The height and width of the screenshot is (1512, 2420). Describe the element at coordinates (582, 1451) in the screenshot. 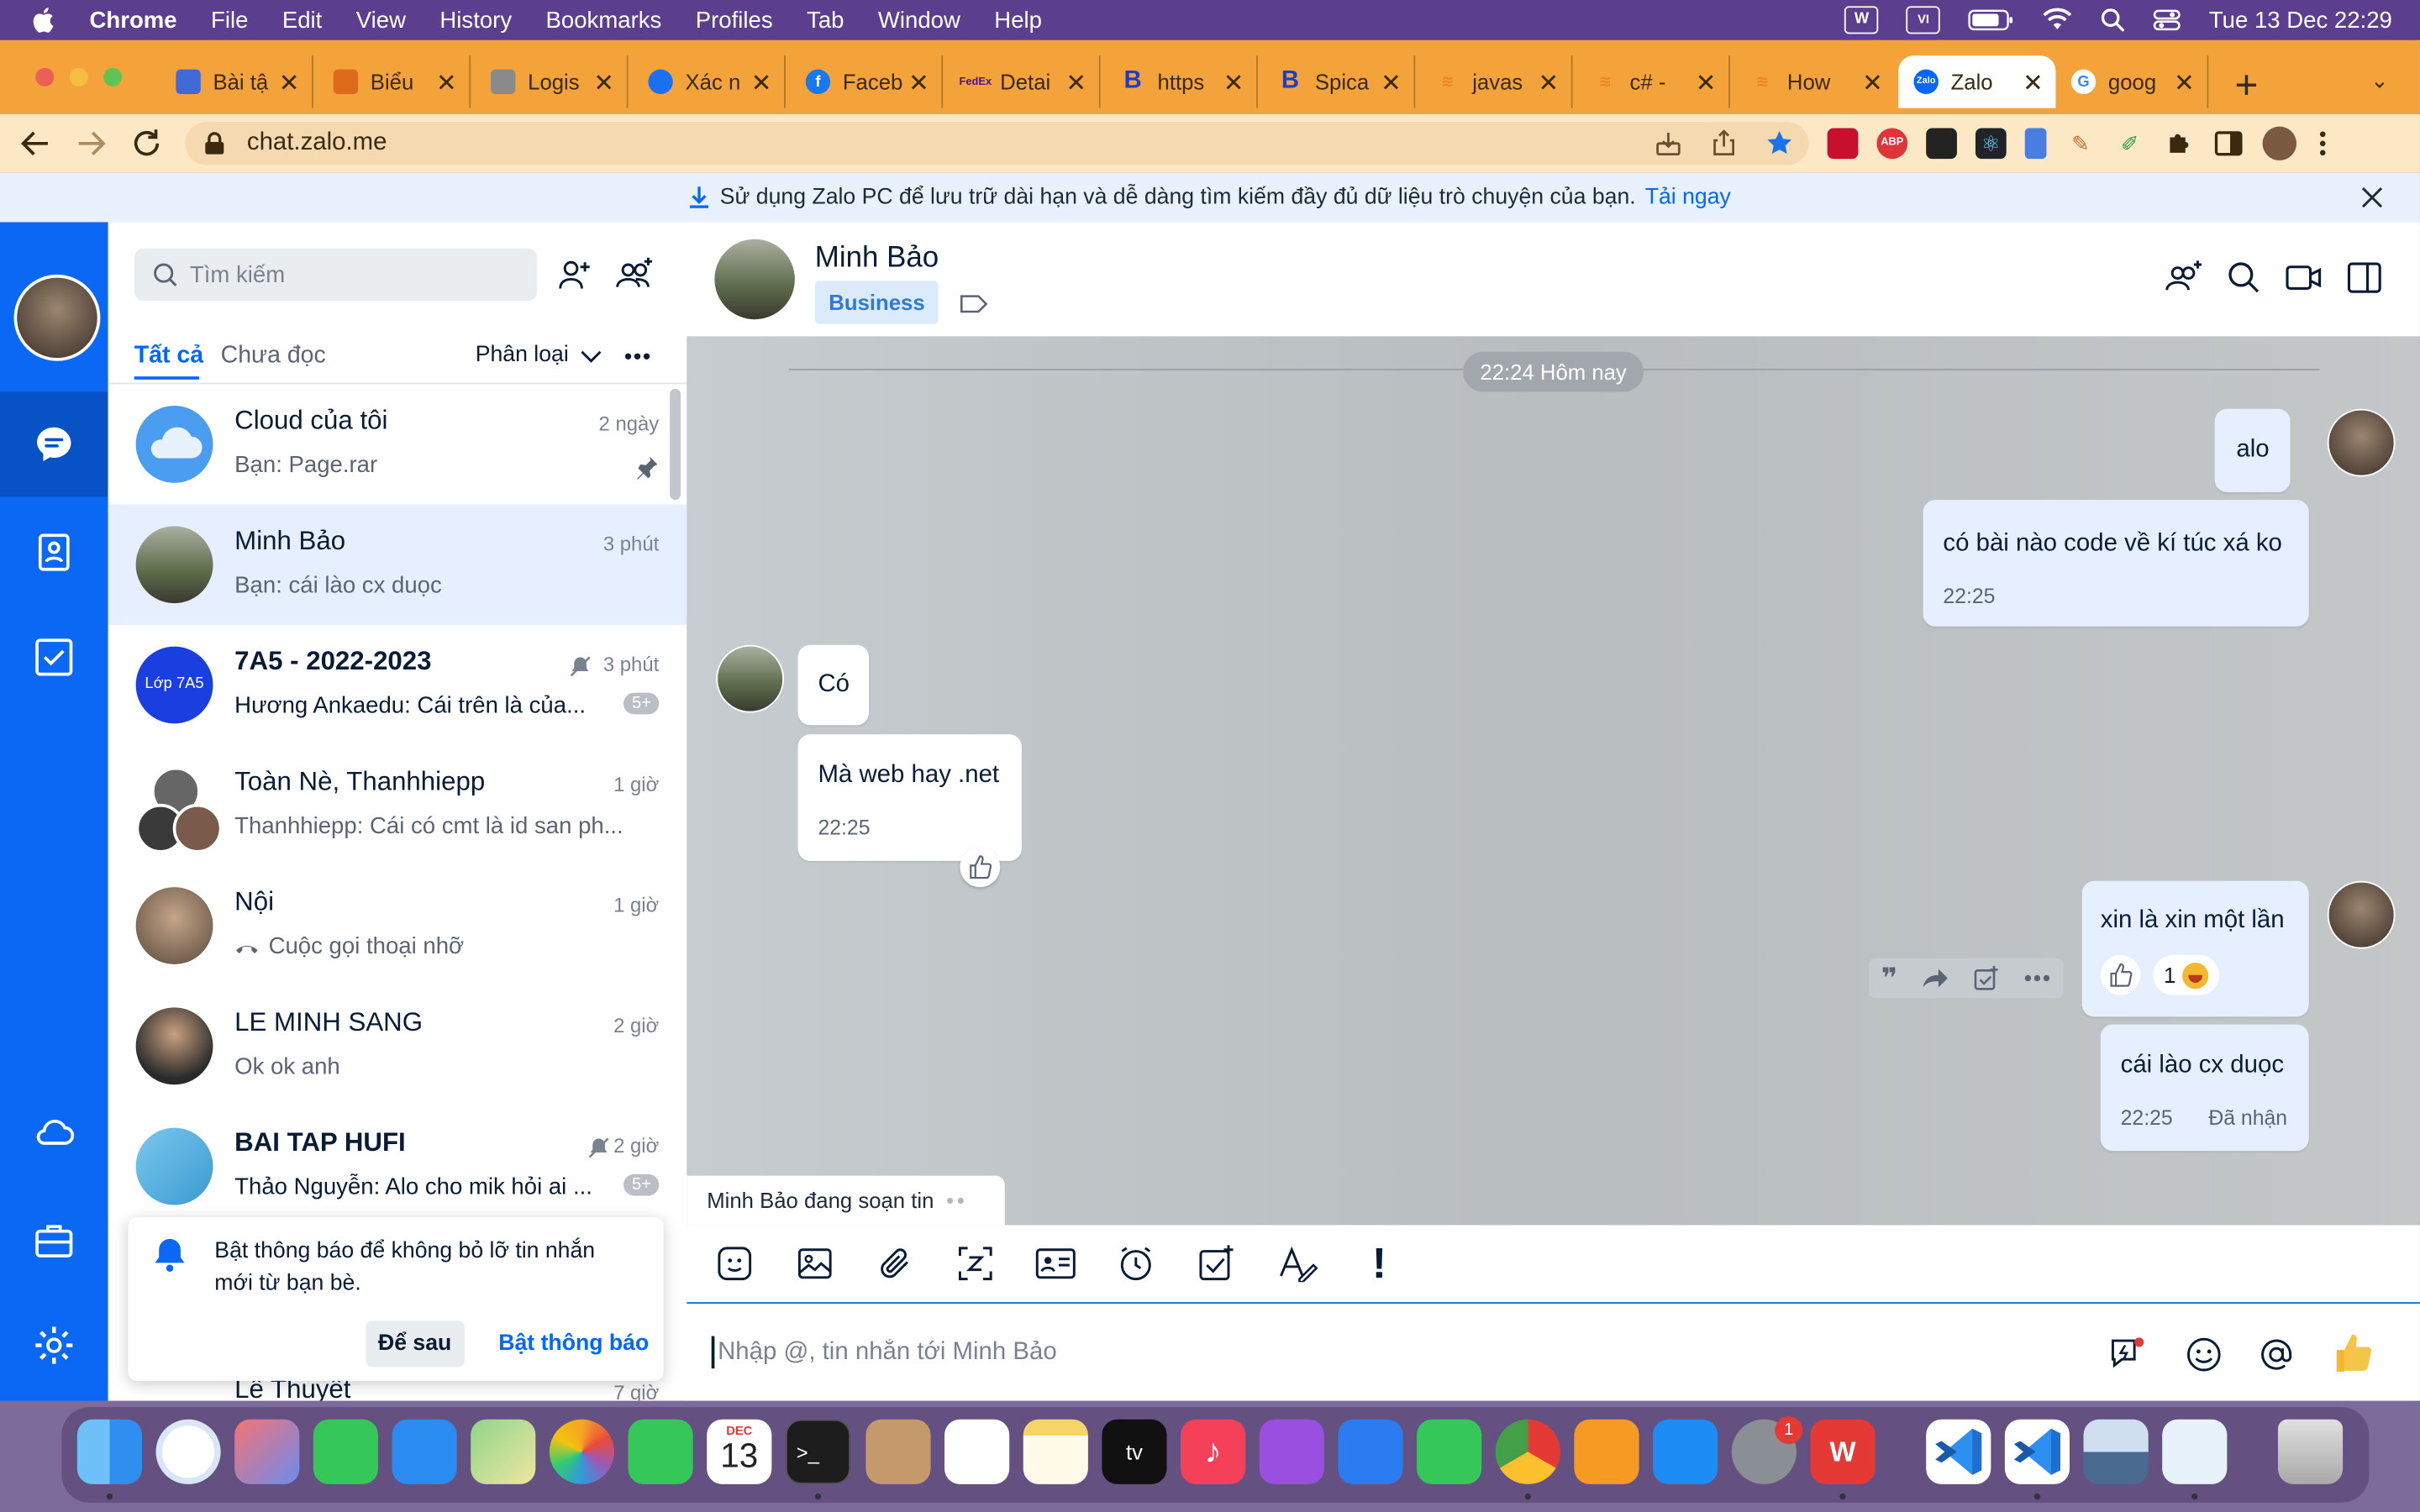

I see `photos-icon` at that location.